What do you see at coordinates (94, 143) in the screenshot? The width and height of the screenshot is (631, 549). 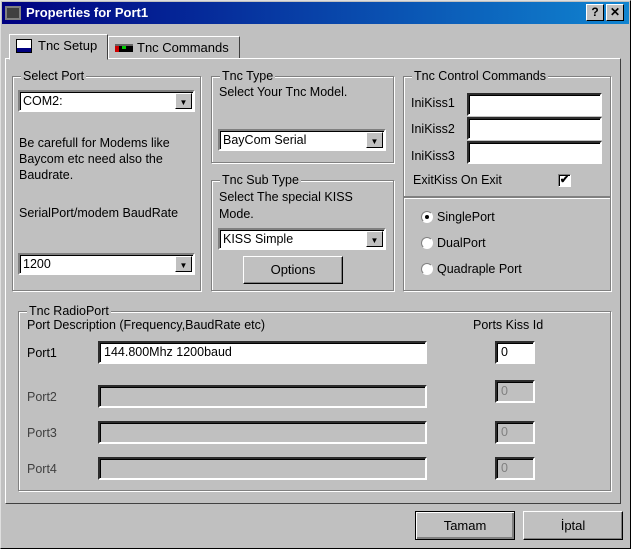 I see `note-text: Be carefull for Modems like` at bounding box center [94, 143].